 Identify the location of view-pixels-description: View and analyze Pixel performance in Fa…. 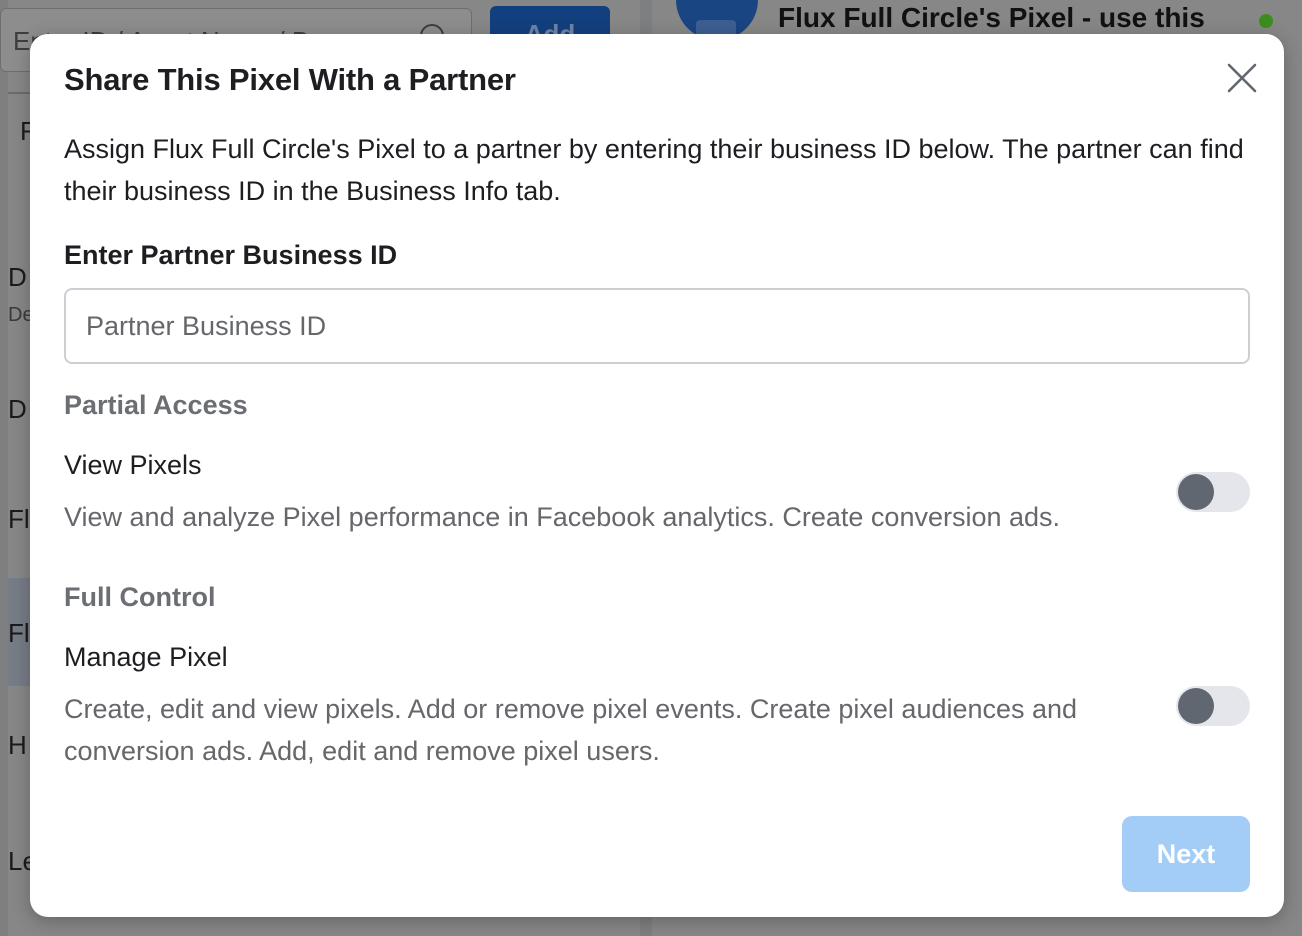
(562, 517).